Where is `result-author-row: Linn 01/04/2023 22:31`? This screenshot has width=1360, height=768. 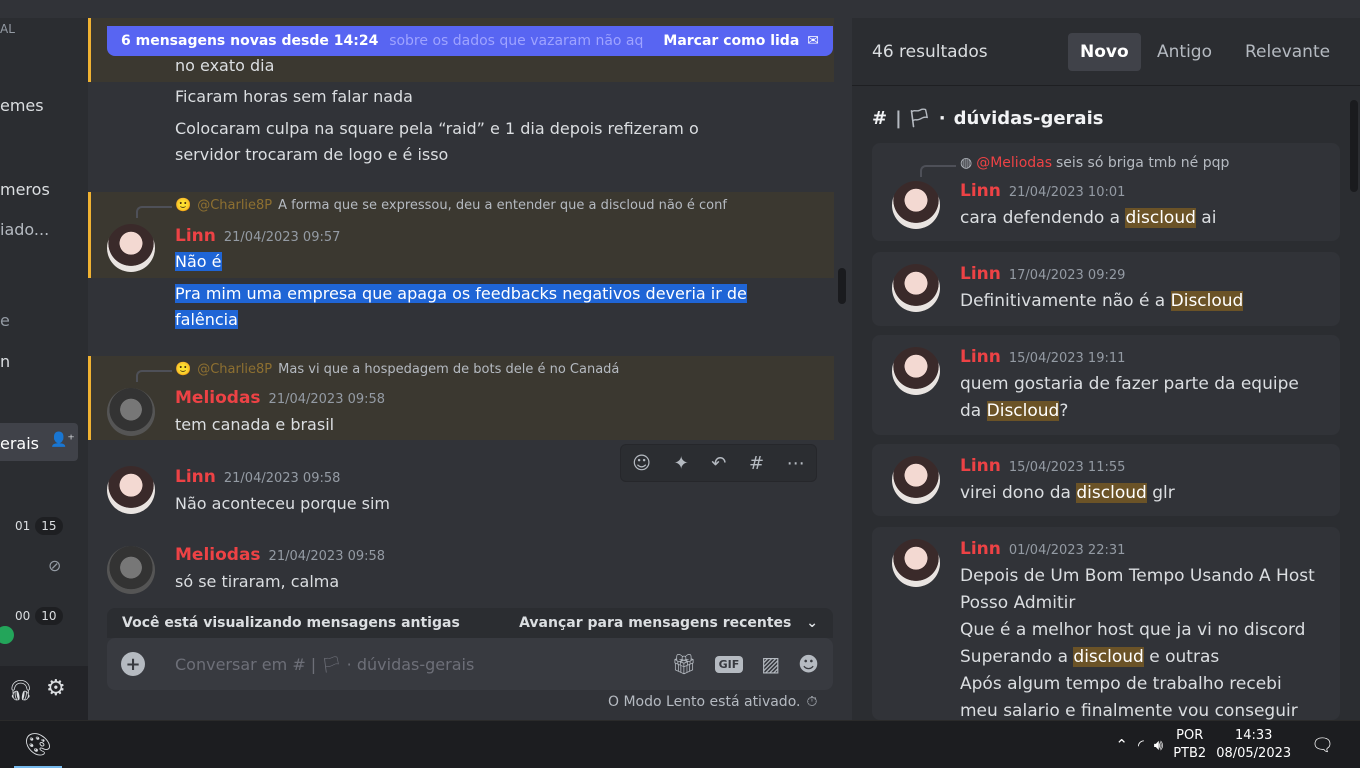 result-author-row: Linn 01/04/2023 22:31 is located at coordinates (1042, 549).